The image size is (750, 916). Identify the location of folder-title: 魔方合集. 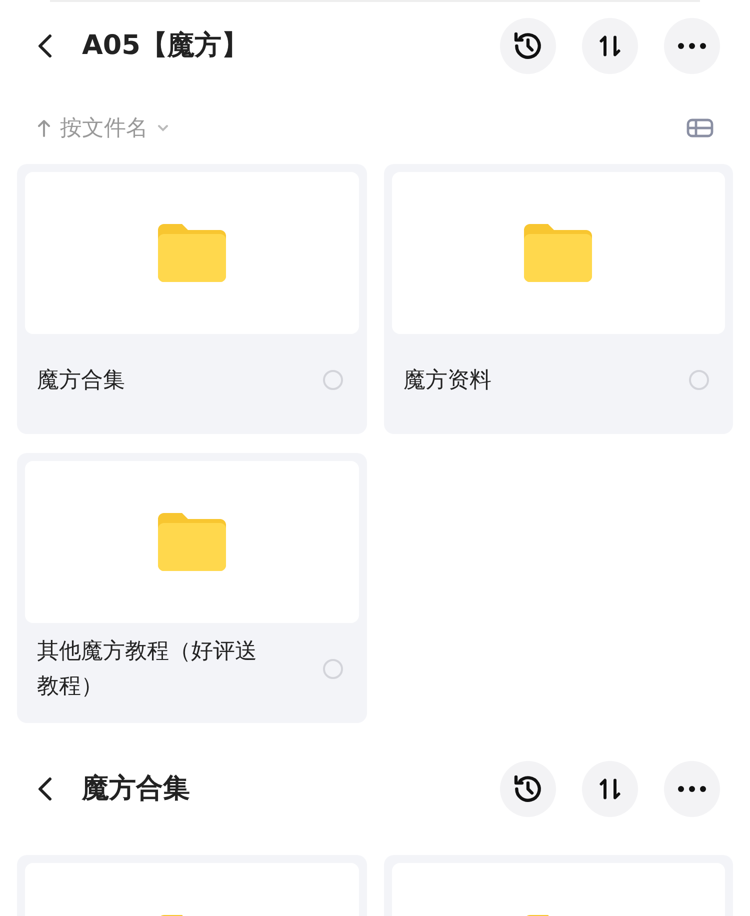
(136, 789).